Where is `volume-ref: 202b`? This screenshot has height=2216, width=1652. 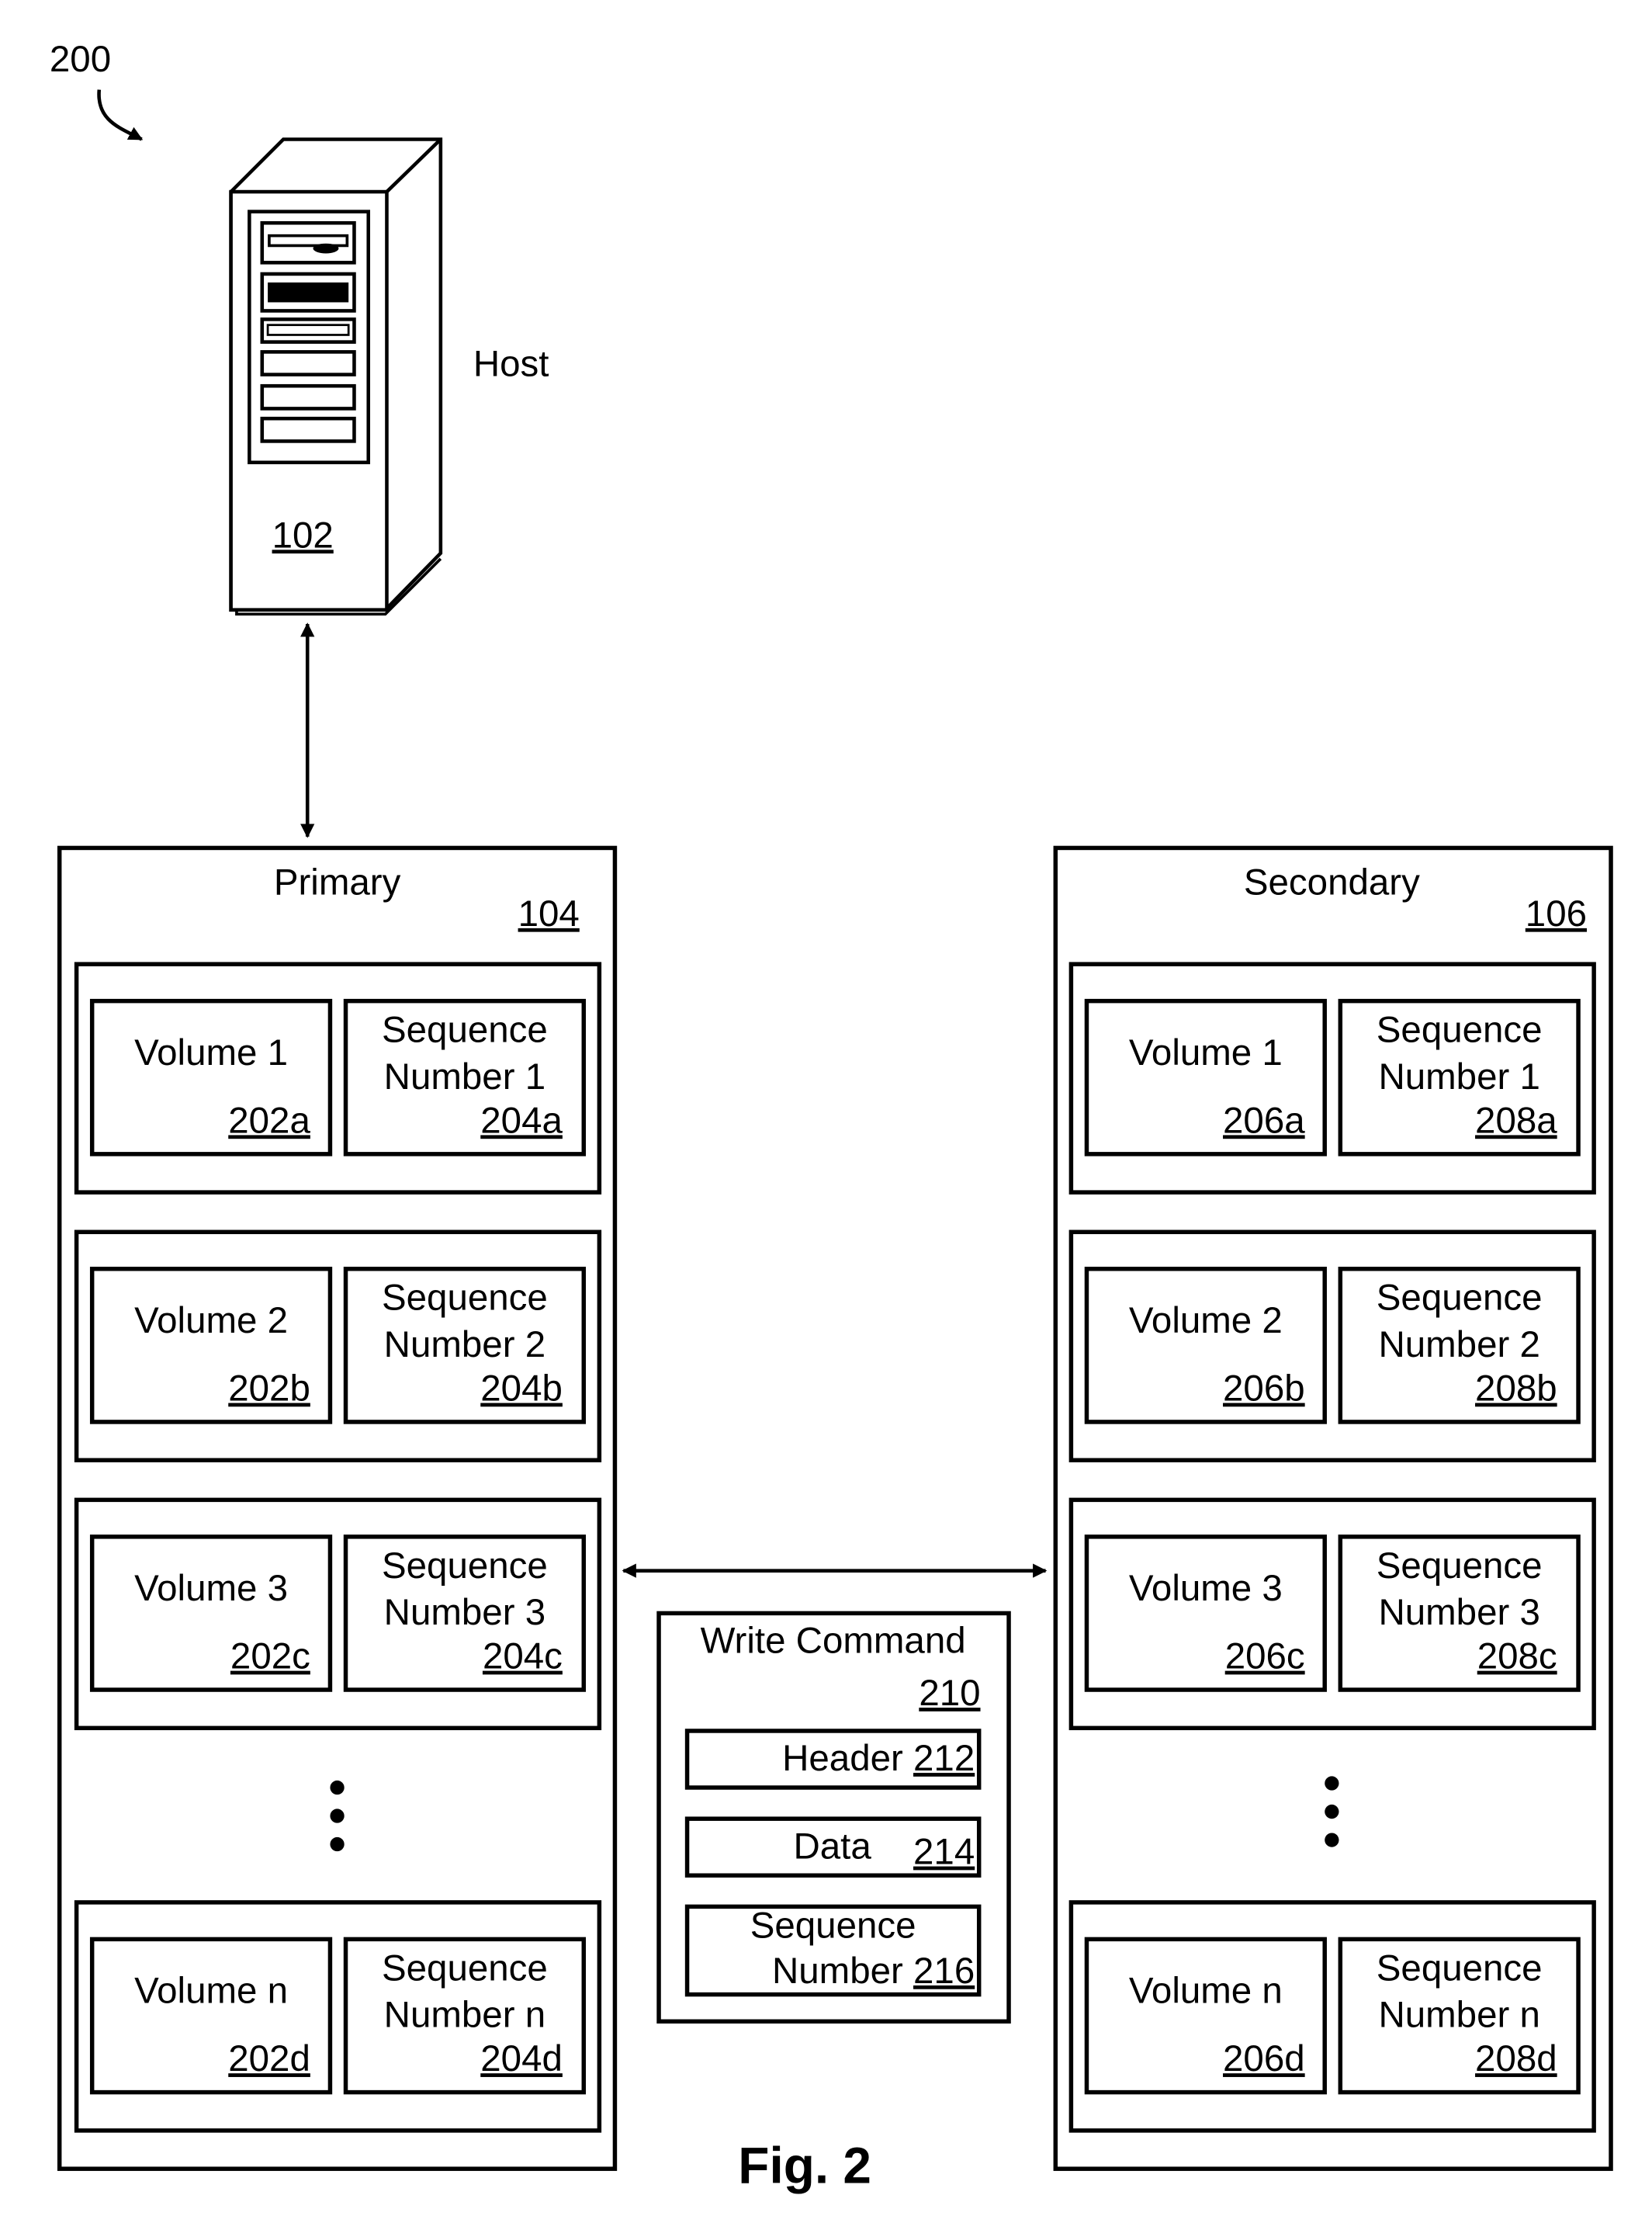 volume-ref: 202b is located at coordinates (269, 1389).